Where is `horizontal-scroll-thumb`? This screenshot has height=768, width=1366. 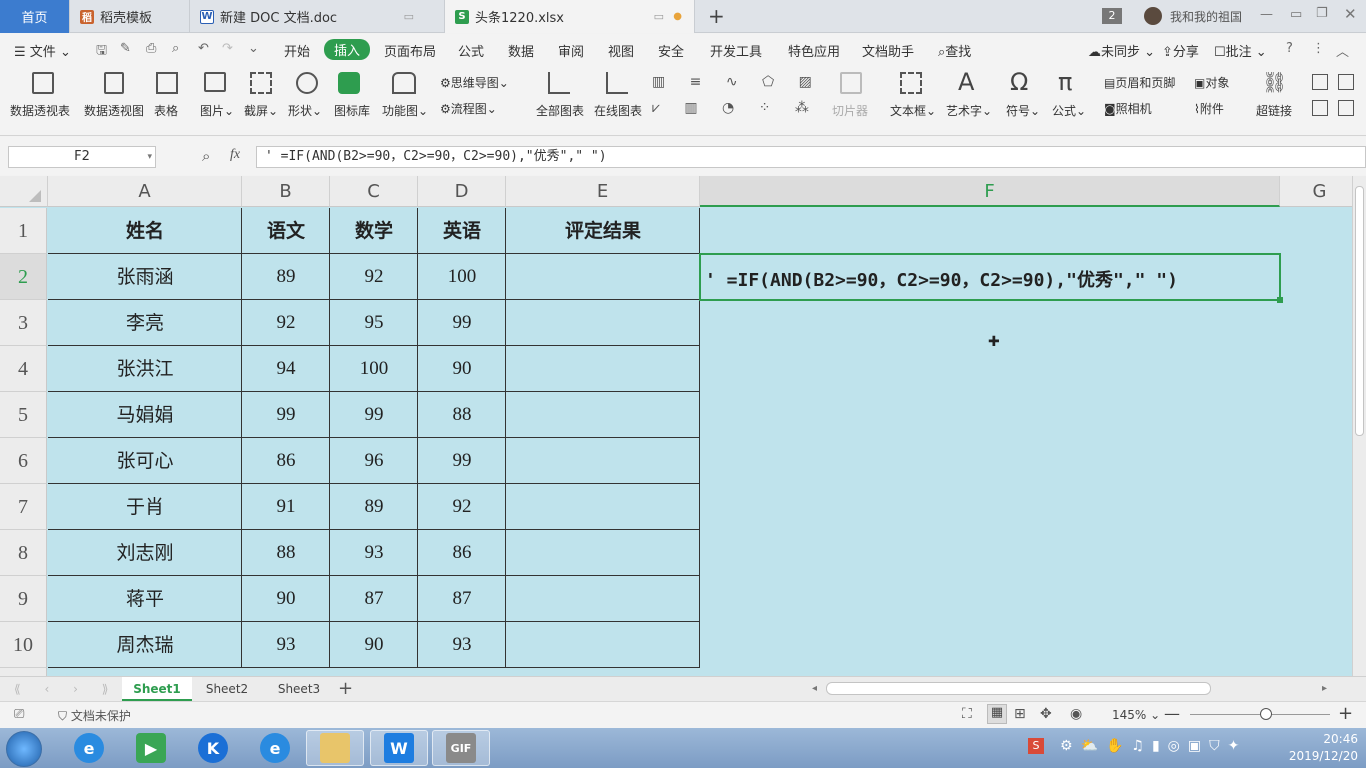 horizontal-scroll-thumb is located at coordinates (1018, 688).